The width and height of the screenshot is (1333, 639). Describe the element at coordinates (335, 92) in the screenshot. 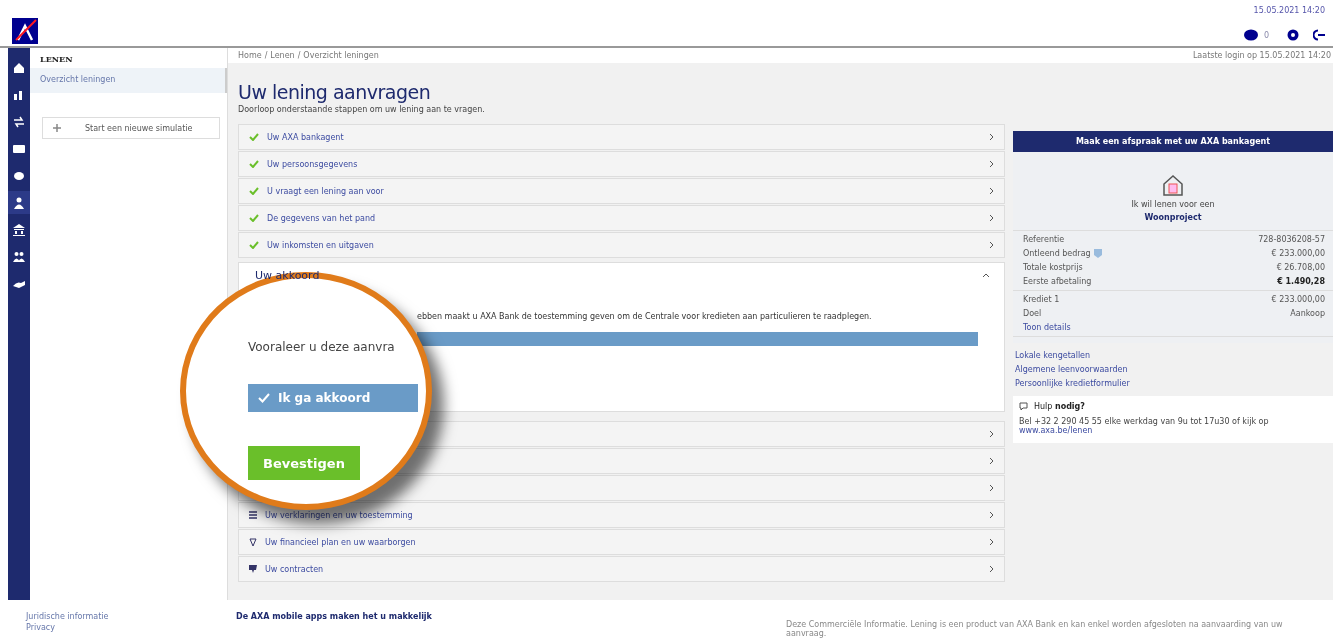

I see `page-title: Uw lening aanvragen` at that location.